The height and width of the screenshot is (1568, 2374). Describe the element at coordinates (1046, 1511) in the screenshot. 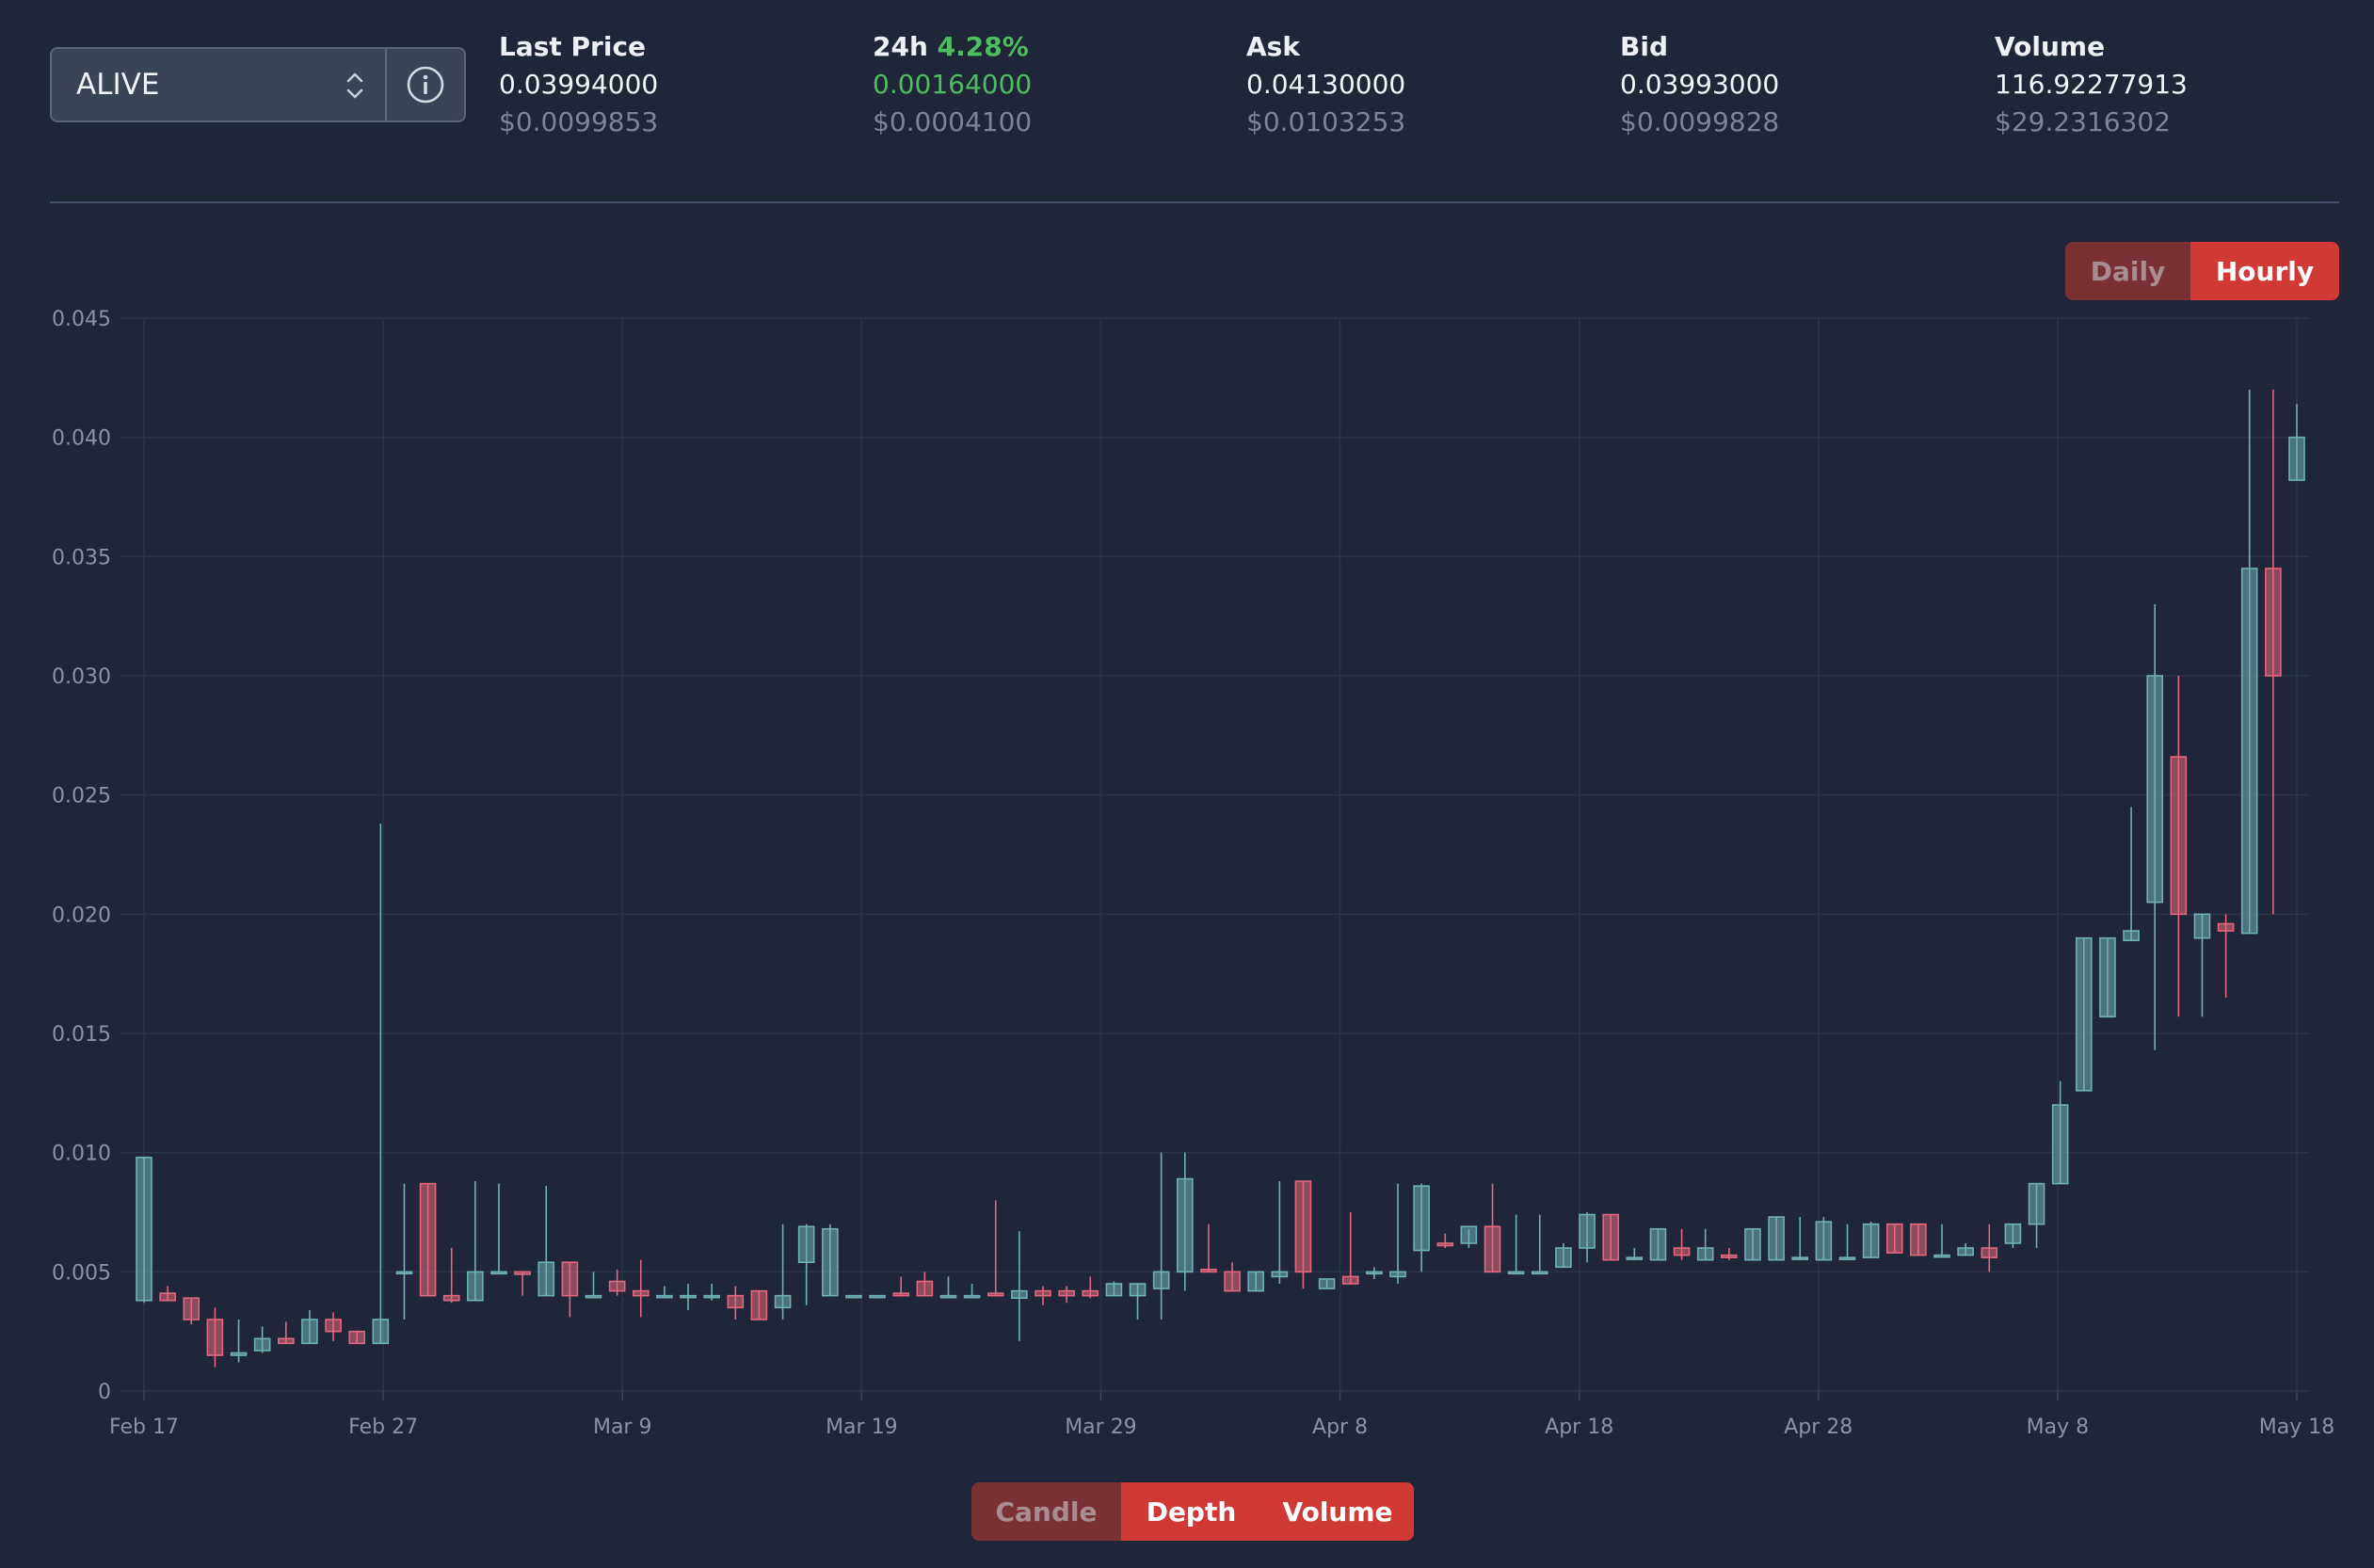

I see `view-candle-button: Candle` at that location.